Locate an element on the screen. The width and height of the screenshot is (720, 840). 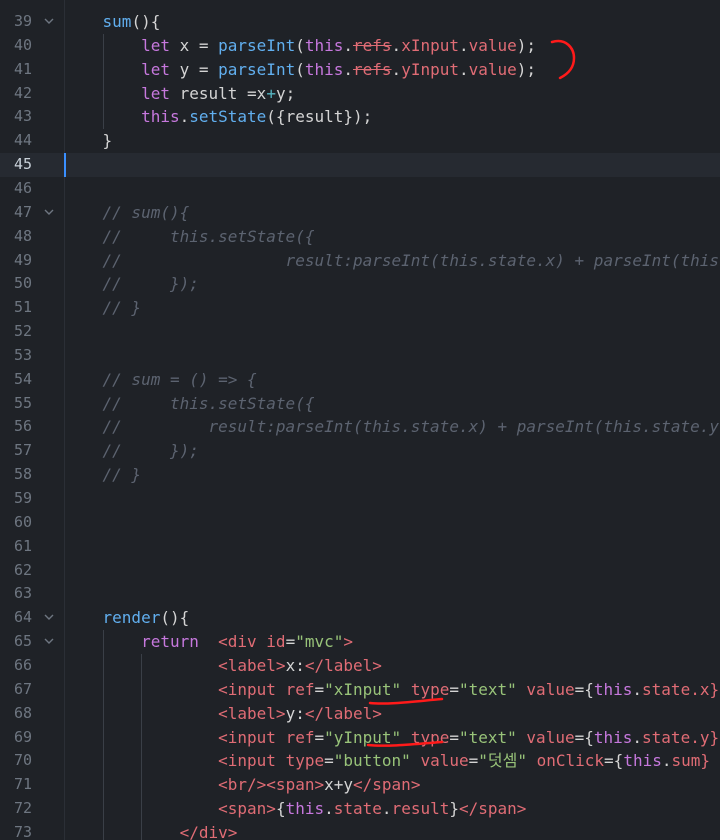
code-text: render(){ is located at coordinates (127, 618).